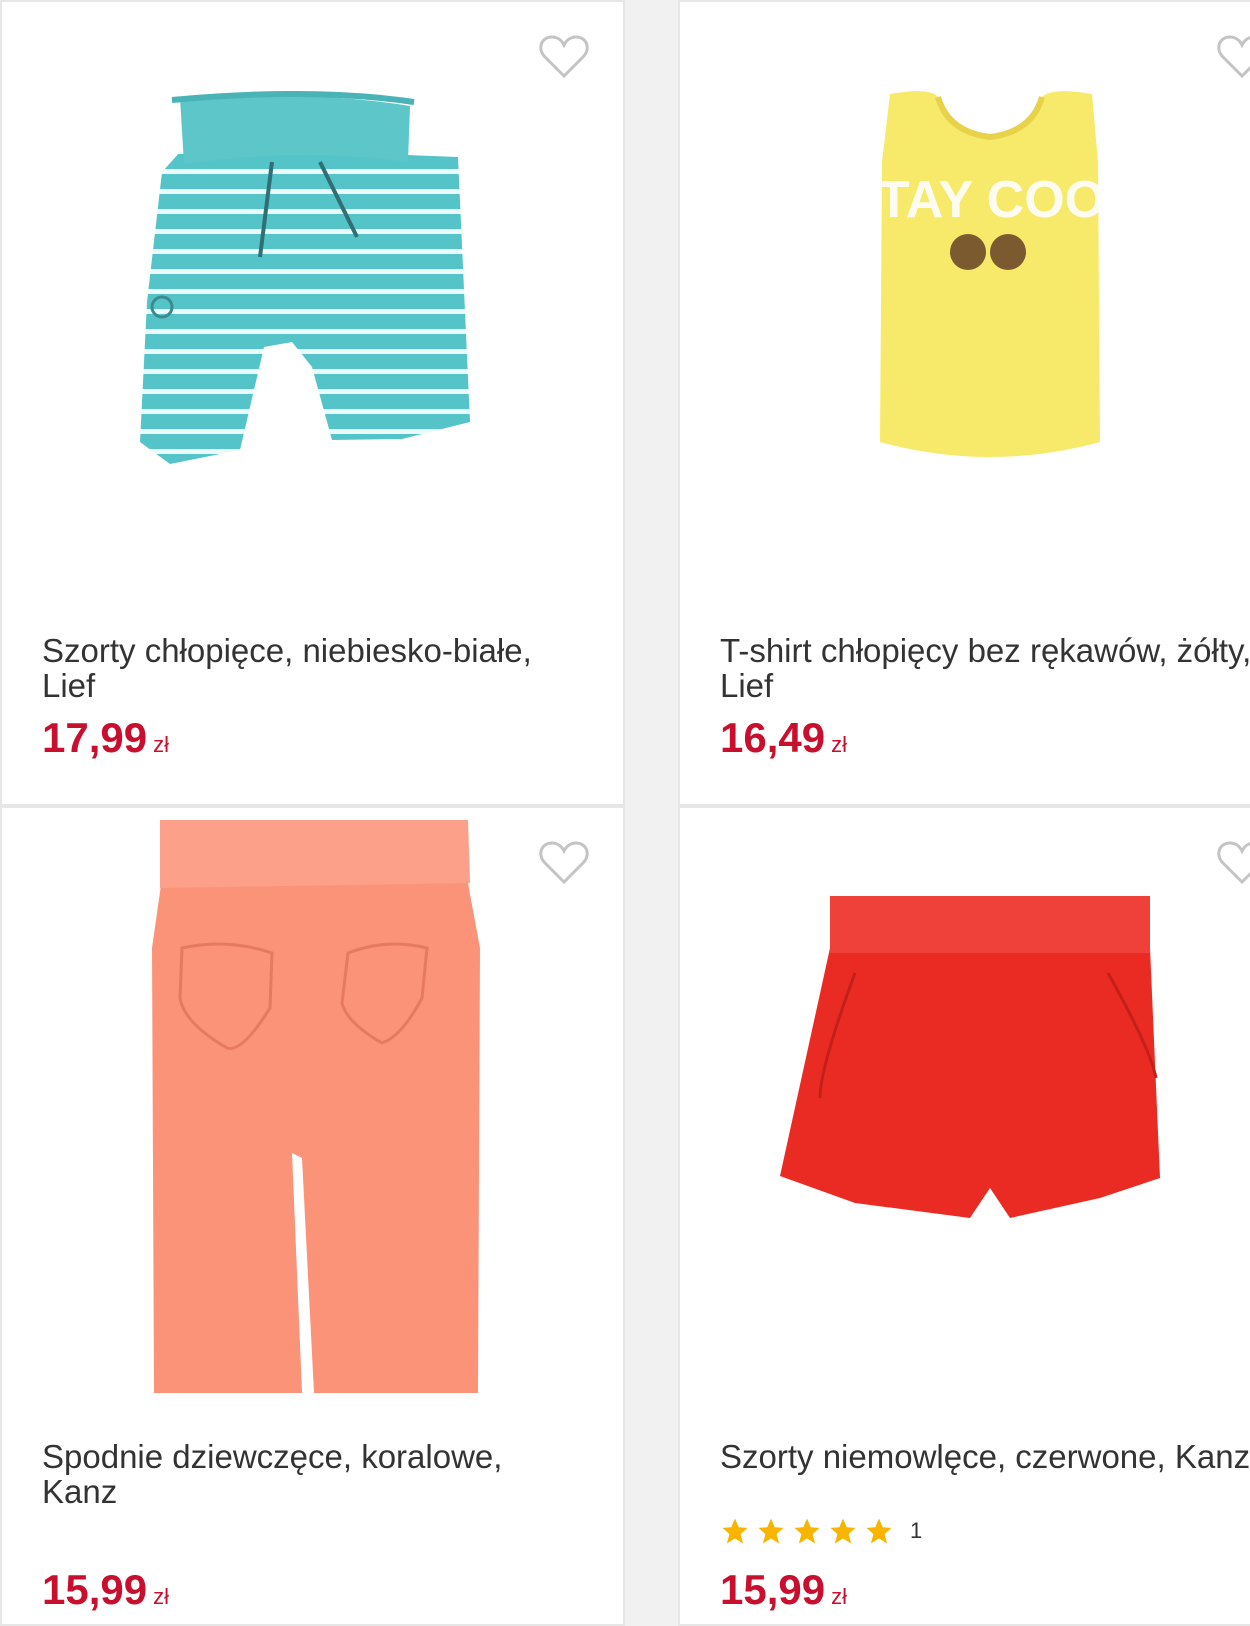 The width and height of the screenshot is (1250, 1626). What do you see at coordinates (965, 262) in the screenshot?
I see `product-image: STAY COOL` at bounding box center [965, 262].